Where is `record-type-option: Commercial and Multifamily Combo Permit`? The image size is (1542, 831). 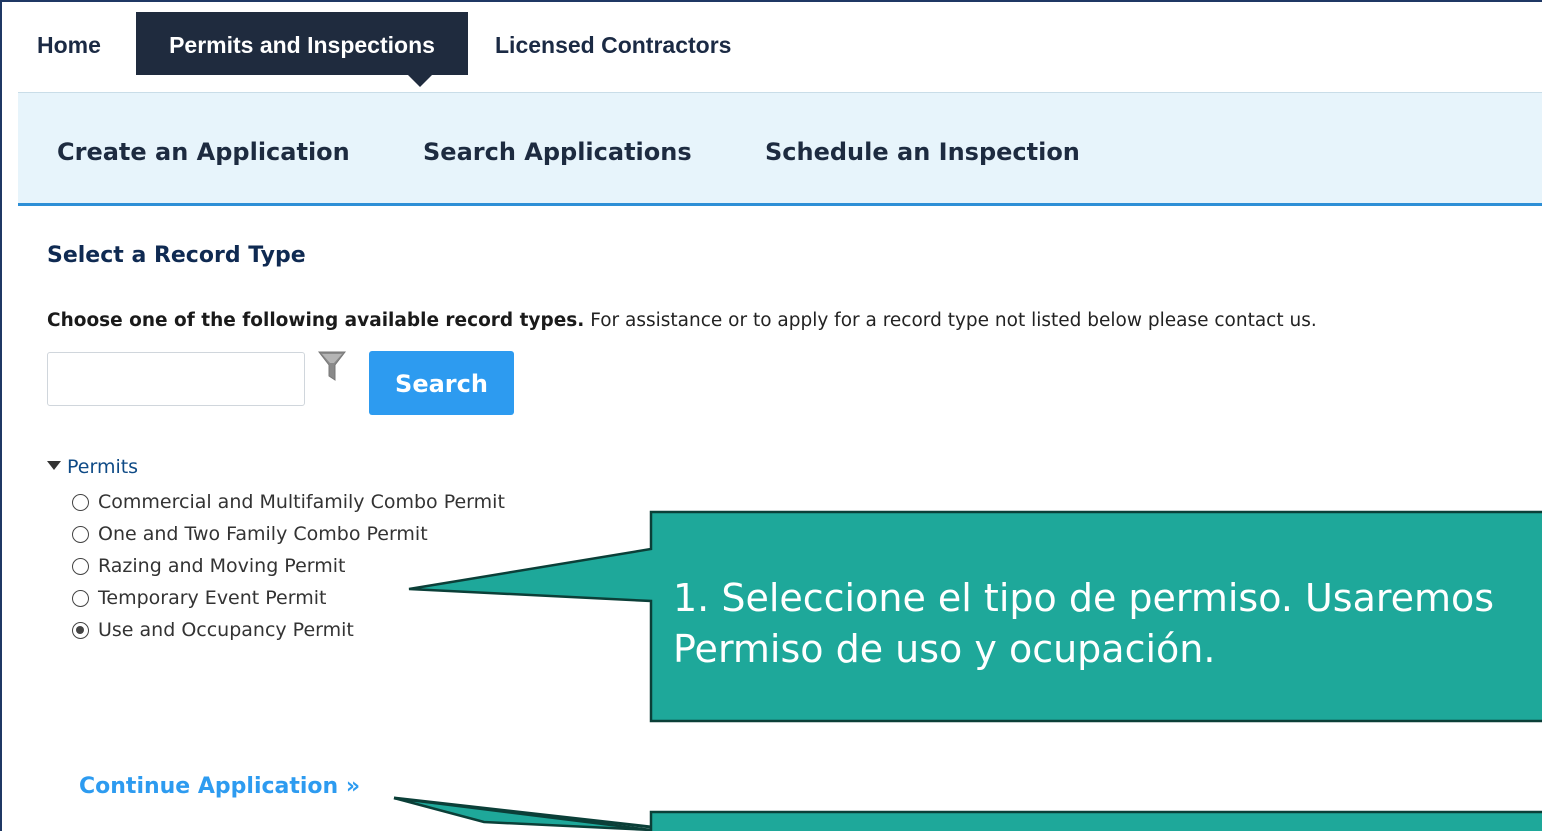
record-type-option: Commercial and Multifamily Combo Permit is located at coordinates (288, 502).